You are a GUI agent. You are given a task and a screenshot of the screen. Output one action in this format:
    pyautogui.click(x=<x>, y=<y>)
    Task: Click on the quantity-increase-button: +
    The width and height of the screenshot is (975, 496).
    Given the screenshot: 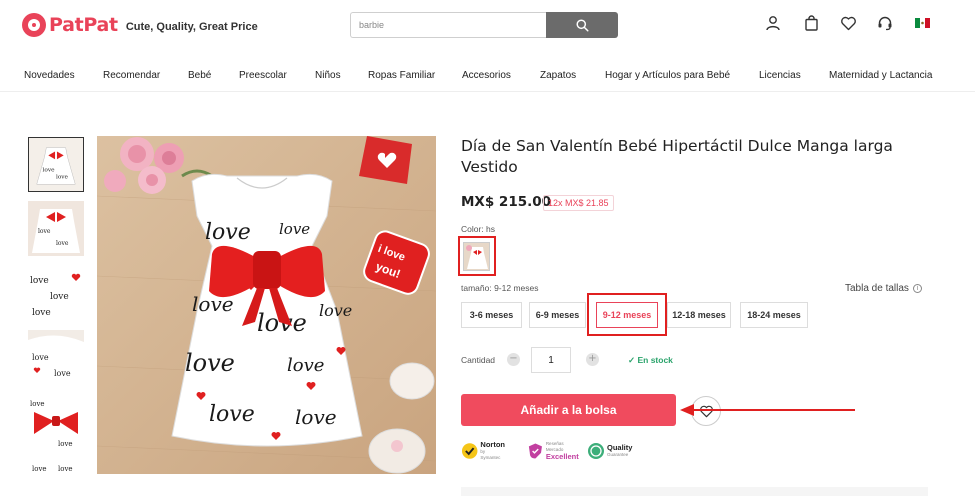 What is the action you would take?
    pyautogui.click(x=592, y=359)
    